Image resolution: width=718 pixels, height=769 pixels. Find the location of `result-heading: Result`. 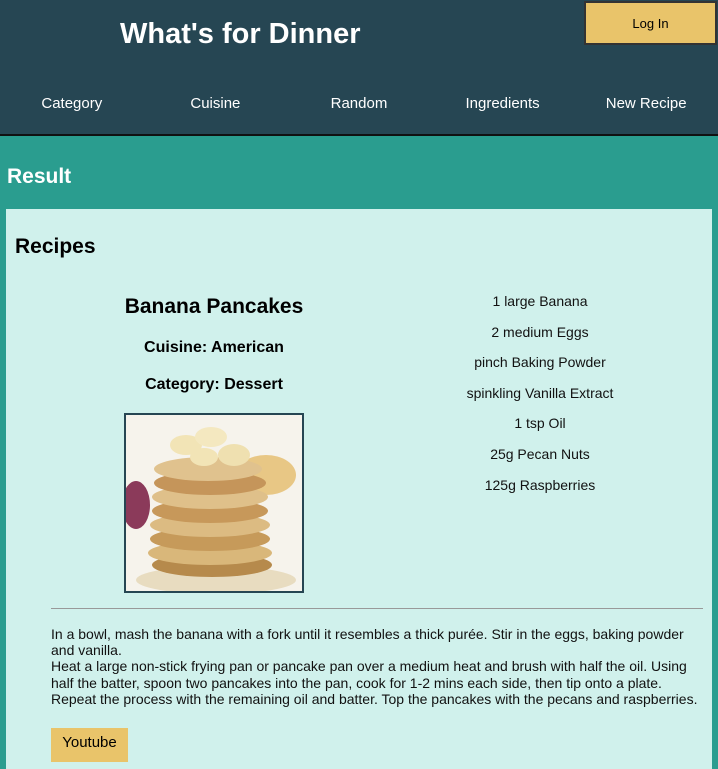

result-heading: Result is located at coordinates (39, 176).